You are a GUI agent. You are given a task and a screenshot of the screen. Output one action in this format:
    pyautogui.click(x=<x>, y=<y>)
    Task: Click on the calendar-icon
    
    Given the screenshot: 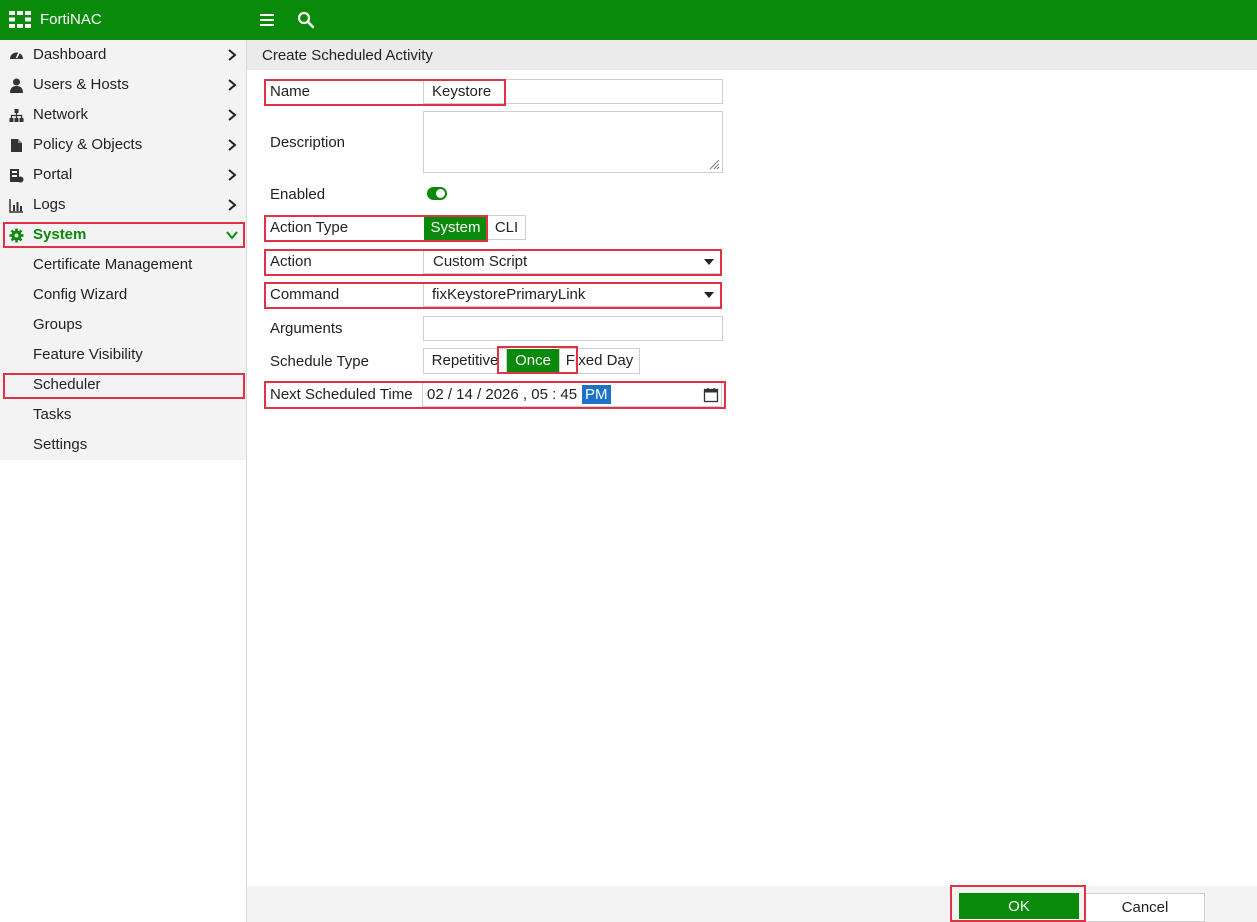 What is the action you would take?
    pyautogui.click(x=711, y=395)
    